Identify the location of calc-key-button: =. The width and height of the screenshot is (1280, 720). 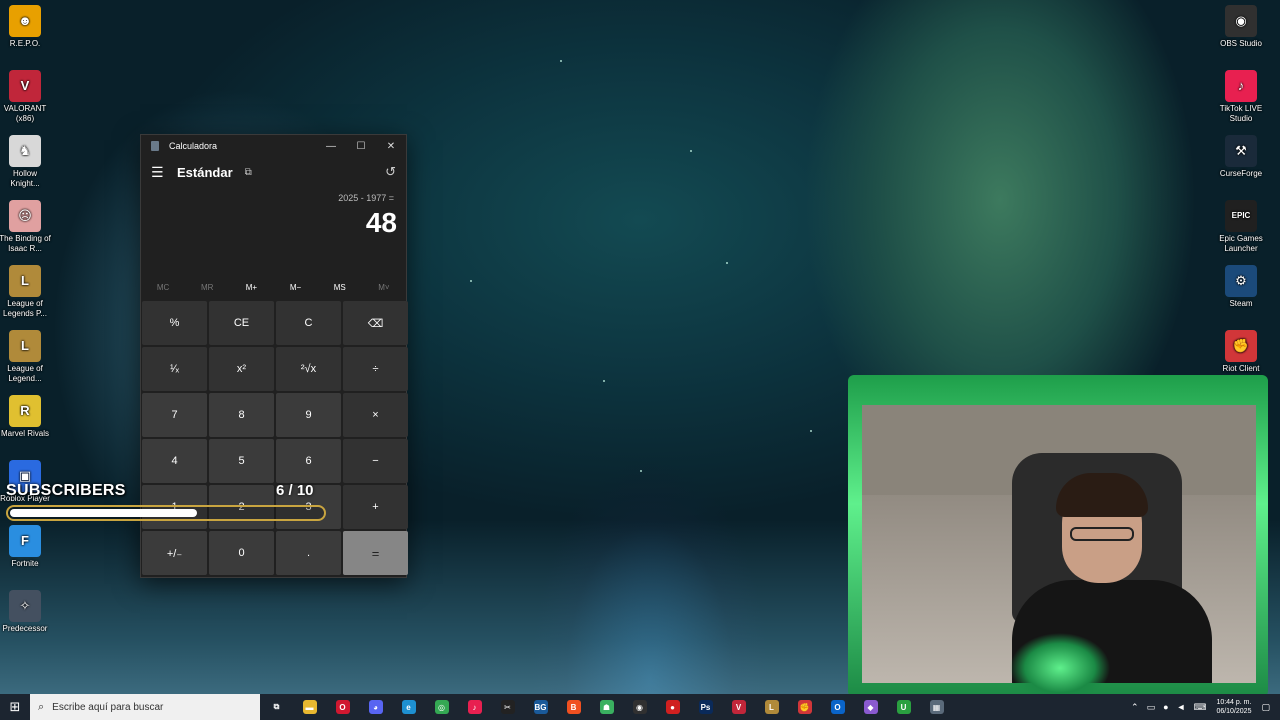
(375, 553).